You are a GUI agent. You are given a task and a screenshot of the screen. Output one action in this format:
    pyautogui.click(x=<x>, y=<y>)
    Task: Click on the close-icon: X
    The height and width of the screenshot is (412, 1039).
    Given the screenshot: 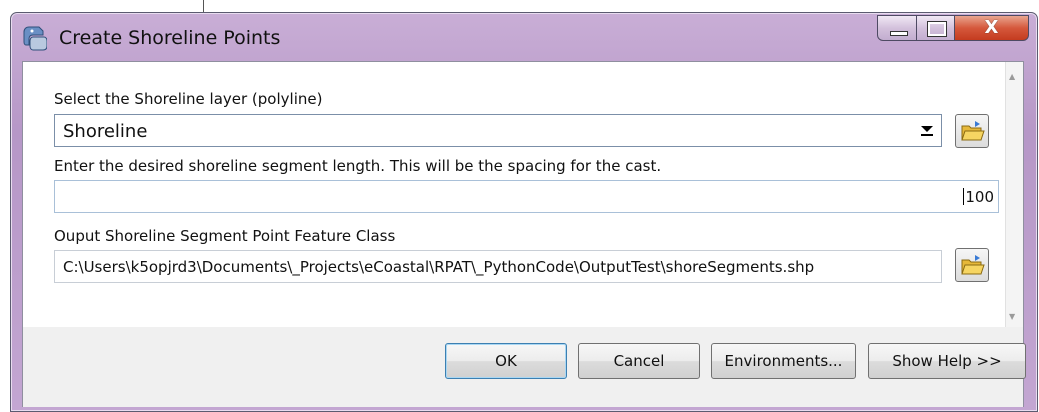 What is the action you would take?
    pyautogui.click(x=991, y=27)
    